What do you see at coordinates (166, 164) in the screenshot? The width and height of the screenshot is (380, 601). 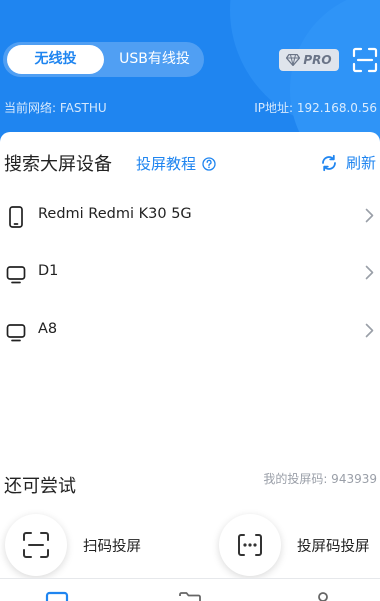 I see `tutorial-label: 投屏教程` at bounding box center [166, 164].